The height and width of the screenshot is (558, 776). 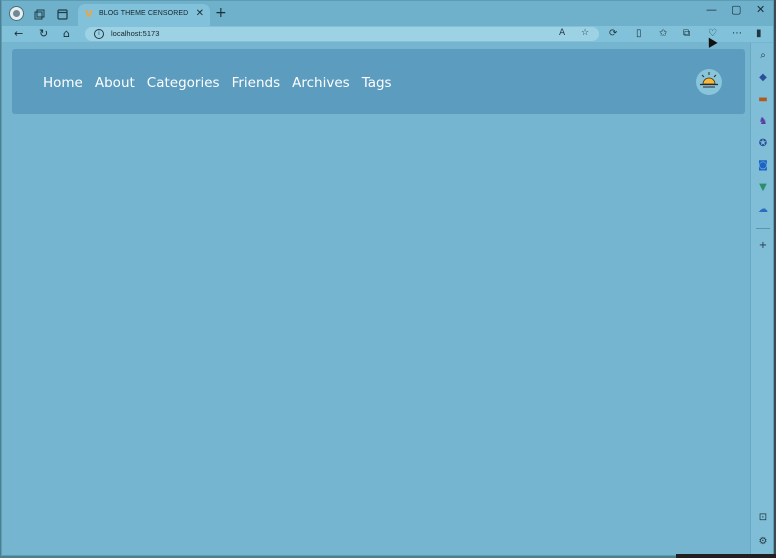 I want to click on split-screen-icon: ▯, so click(x=639, y=34).